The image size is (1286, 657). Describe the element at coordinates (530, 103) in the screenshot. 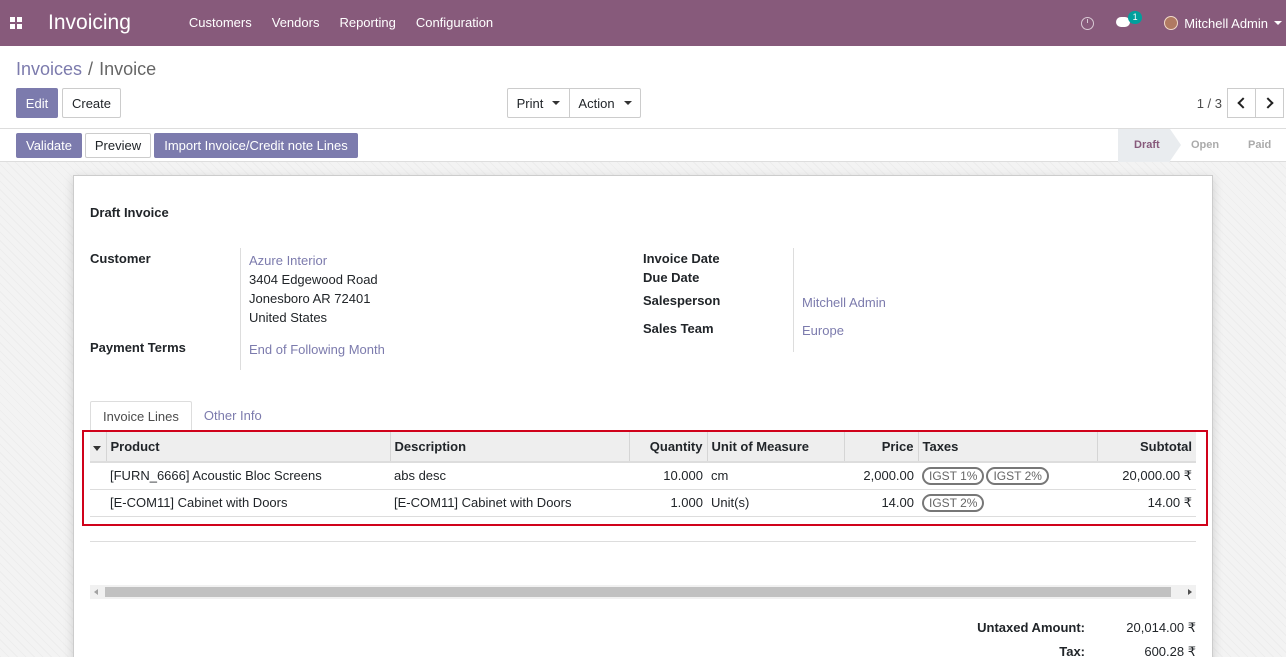

I see `print-label: Print` at that location.